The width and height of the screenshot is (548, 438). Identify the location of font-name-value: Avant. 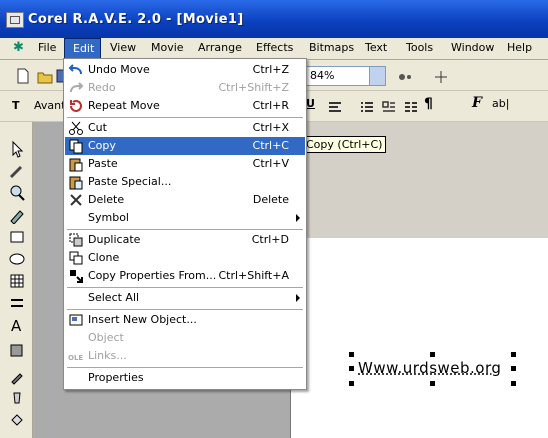
(50, 105).